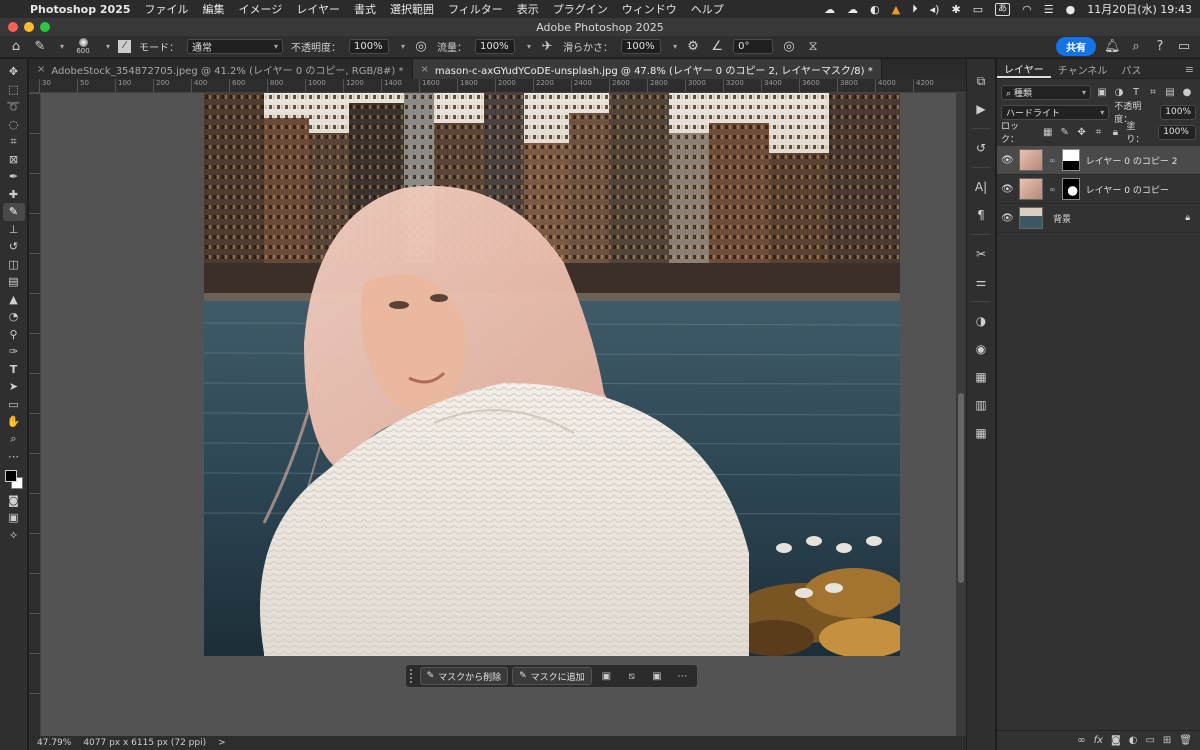 This screenshot has width=1200, height=750. What do you see at coordinates (1098, 740) in the screenshot?
I see `layer-style-icon: fx` at bounding box center [1098, 740].